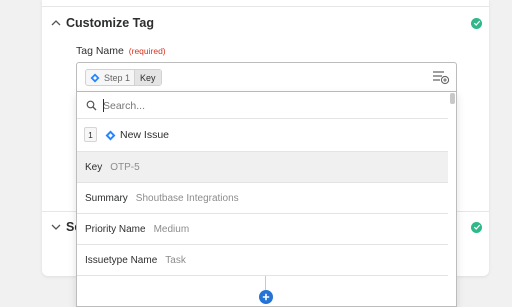  Describe the element at coordinates (125, 167) in the screenshot. I see `option-value: OTP-5` at that location.